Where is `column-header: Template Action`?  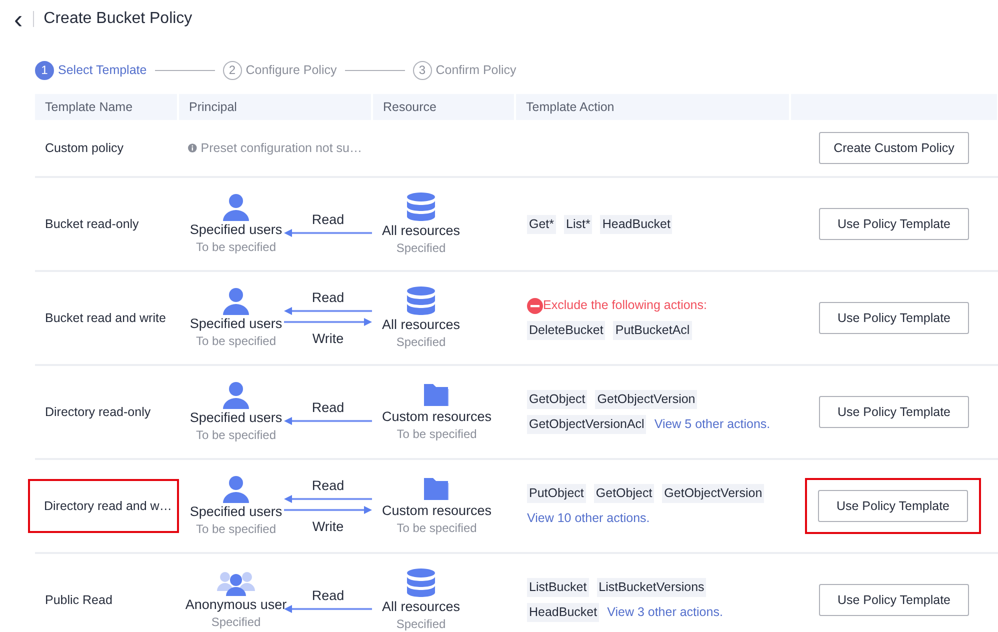 column-header: Template Action is located at coordinates (652, 107).